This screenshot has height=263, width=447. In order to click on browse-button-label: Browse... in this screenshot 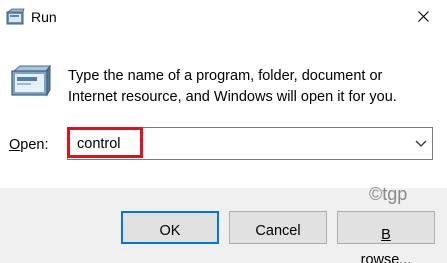, I will do `click(386, 237)`.